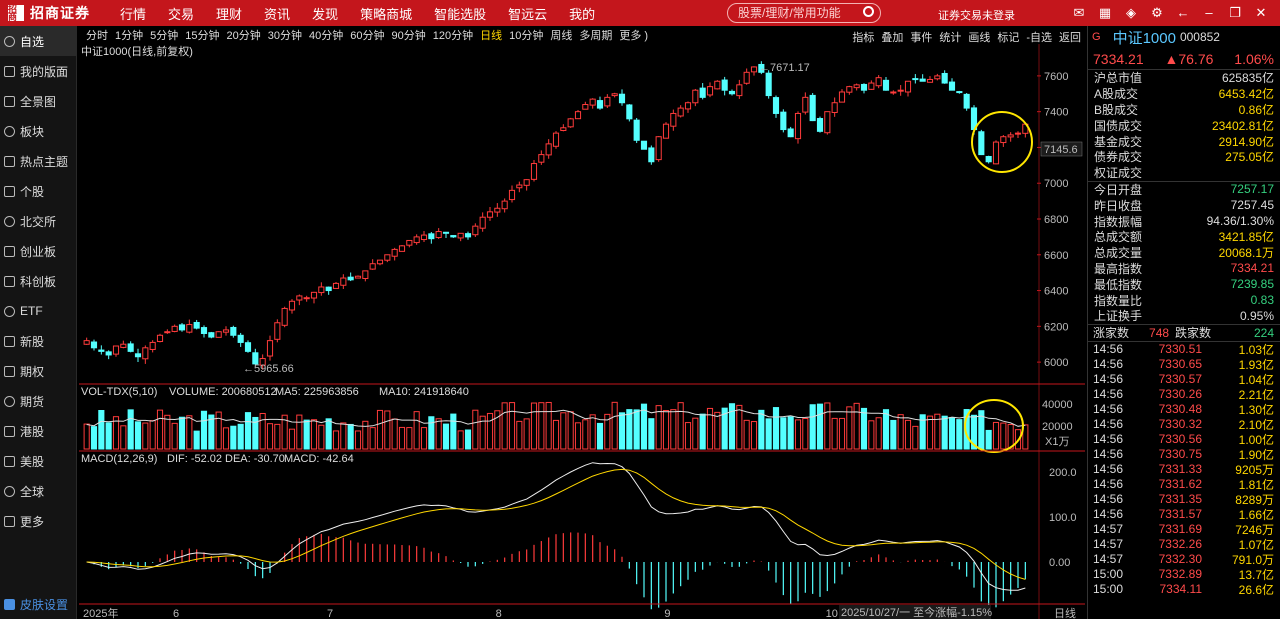 The height and width of the screenshot is (619, 1280). Describe the element at coordinates (453, 35) in the screenshot. I see `period-tab-9: 120分钟` at that location.